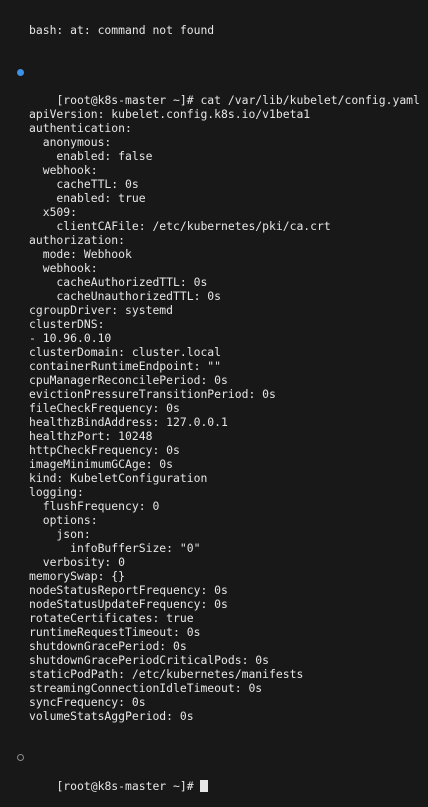 The width and height of the screenshot is (428, 807). I want to click on output-line: imageMinimumGCAge: 0s, so click(101, 464).